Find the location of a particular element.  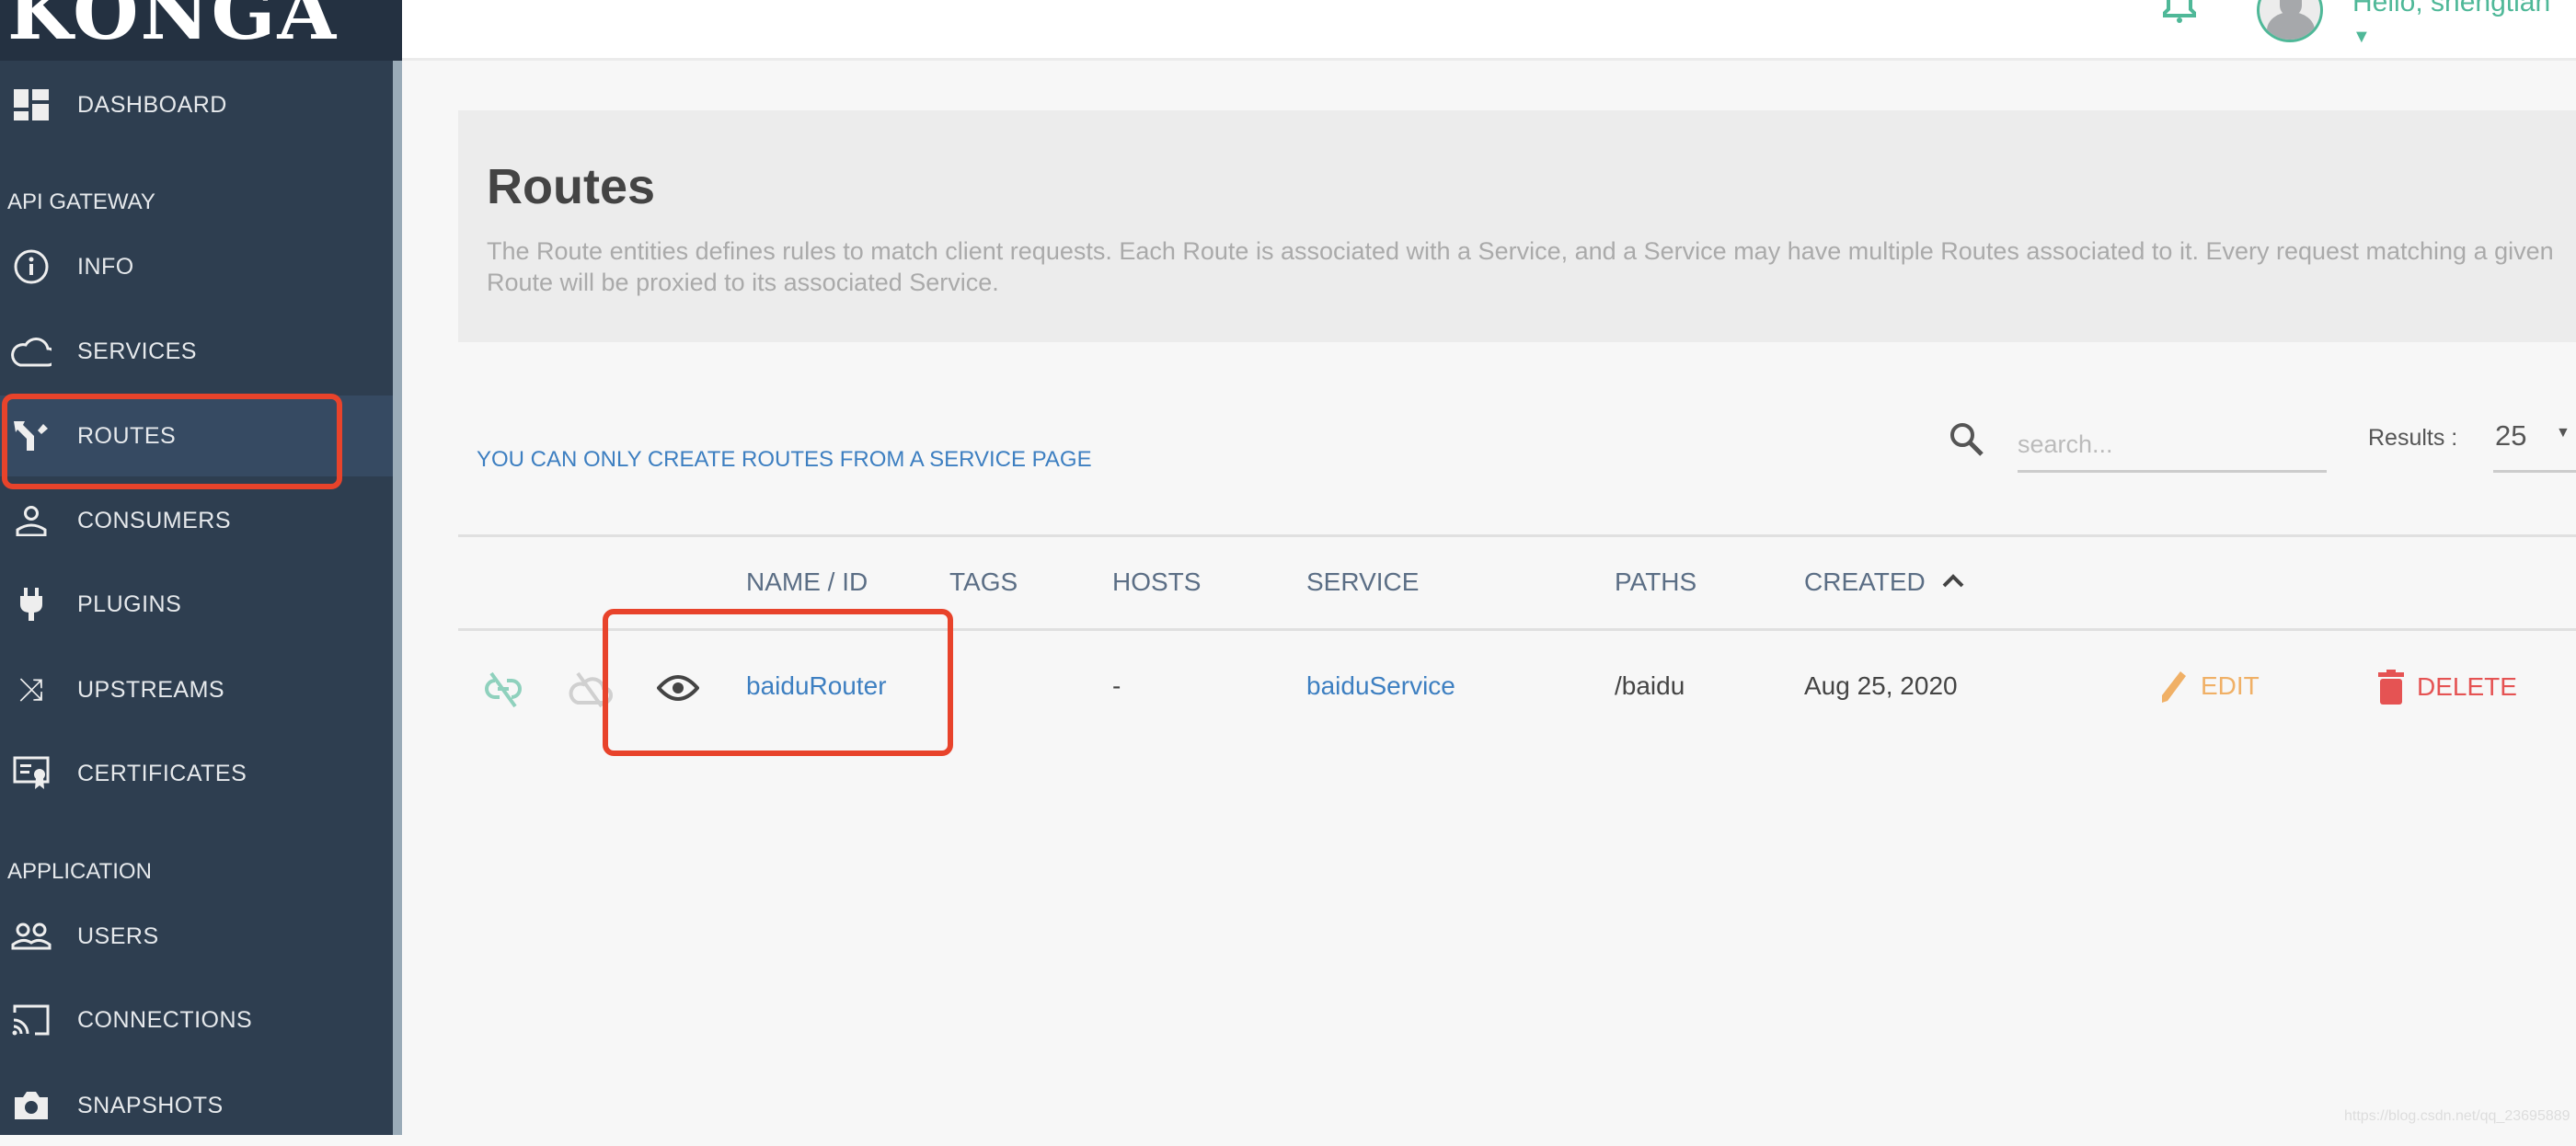

sidebar-item-label: SERVICES is located at coordinates (137, 351).